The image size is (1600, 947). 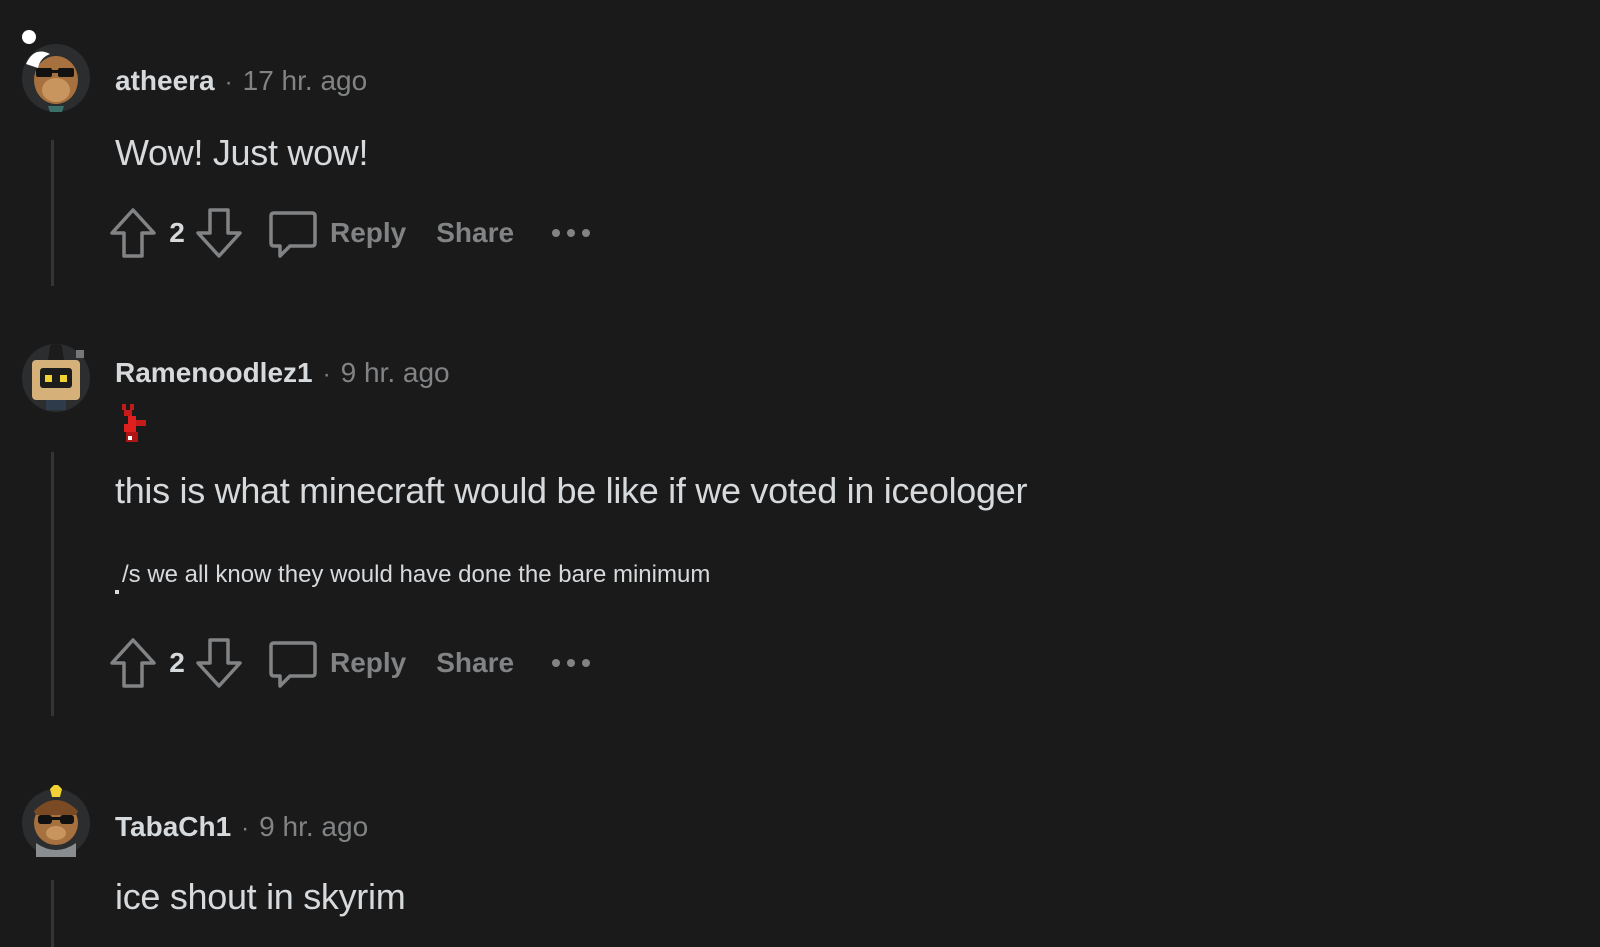 I want to click on avatar-ramenoodlez1-icon, so click(x=56, y=377).